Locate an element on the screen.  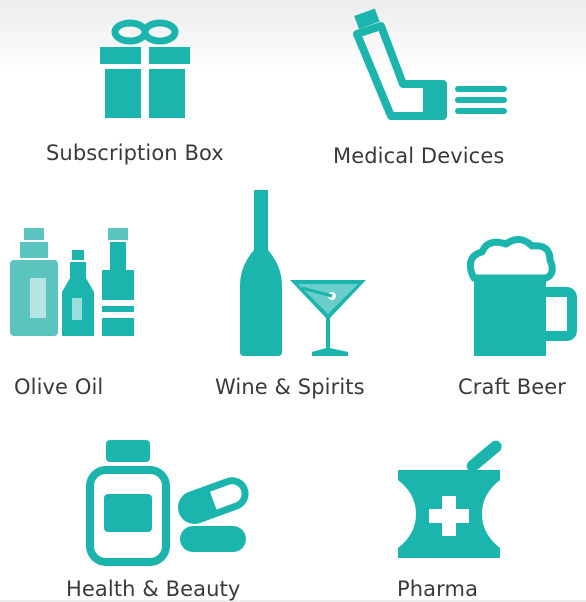
pill-bottle-capsules-icon is located at coordinates (167, 503).